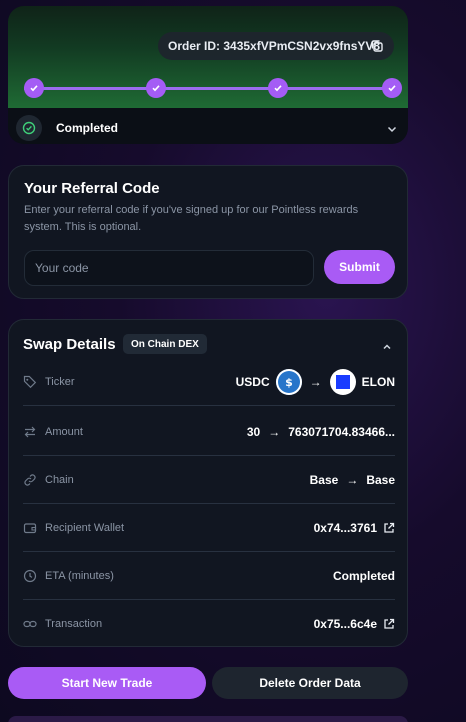 This screenshot has width=466, height=722. What do you see at coordinates (211, 88) in the screenshot?
I see `progress-track` at bounding box center [211, 88].